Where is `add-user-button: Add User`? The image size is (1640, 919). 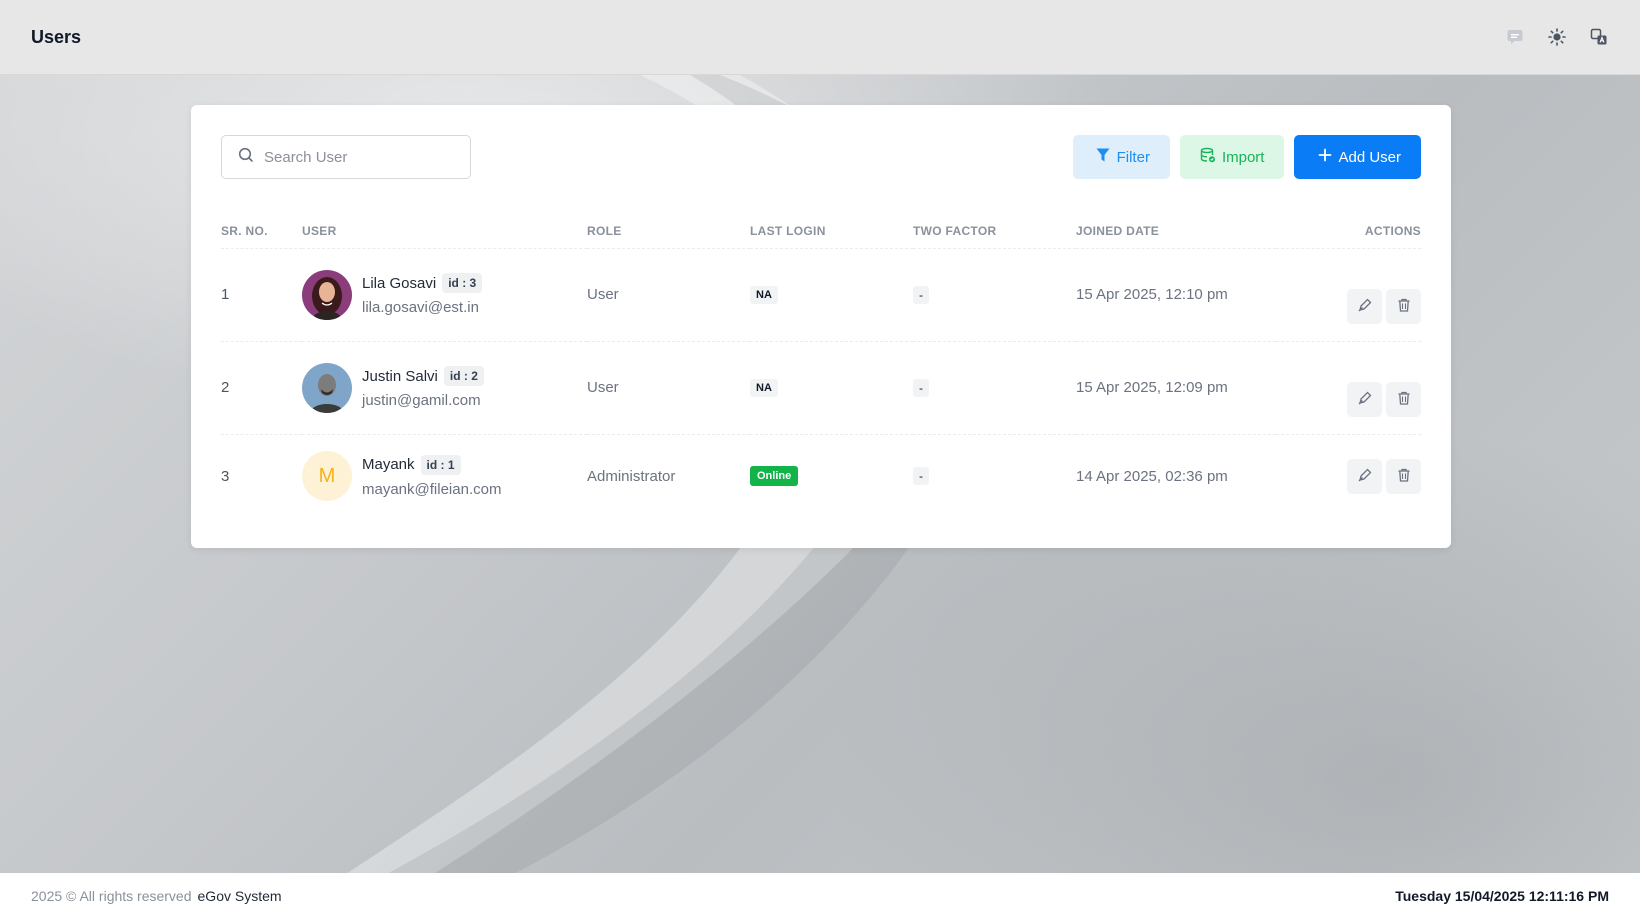
add-user-button: Add User is located at coordinates (1357, 157).